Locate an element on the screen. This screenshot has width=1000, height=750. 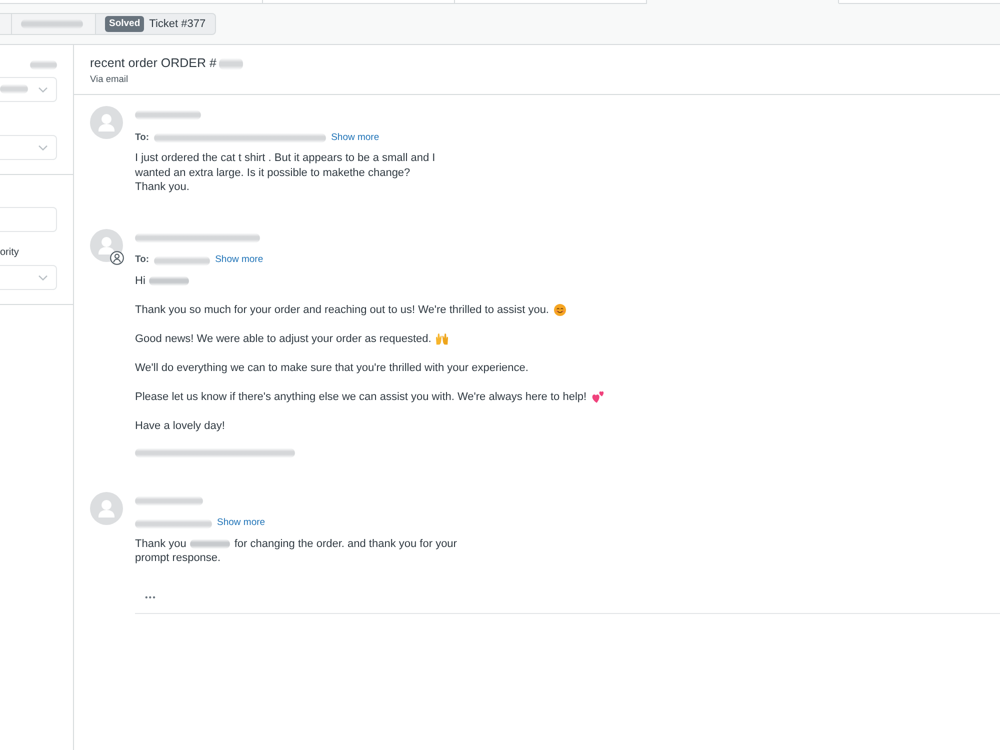
message-text: Thank you so much for your order and reaching out to us! We're thrilled to assist you. is located at coordinates (342, 309).